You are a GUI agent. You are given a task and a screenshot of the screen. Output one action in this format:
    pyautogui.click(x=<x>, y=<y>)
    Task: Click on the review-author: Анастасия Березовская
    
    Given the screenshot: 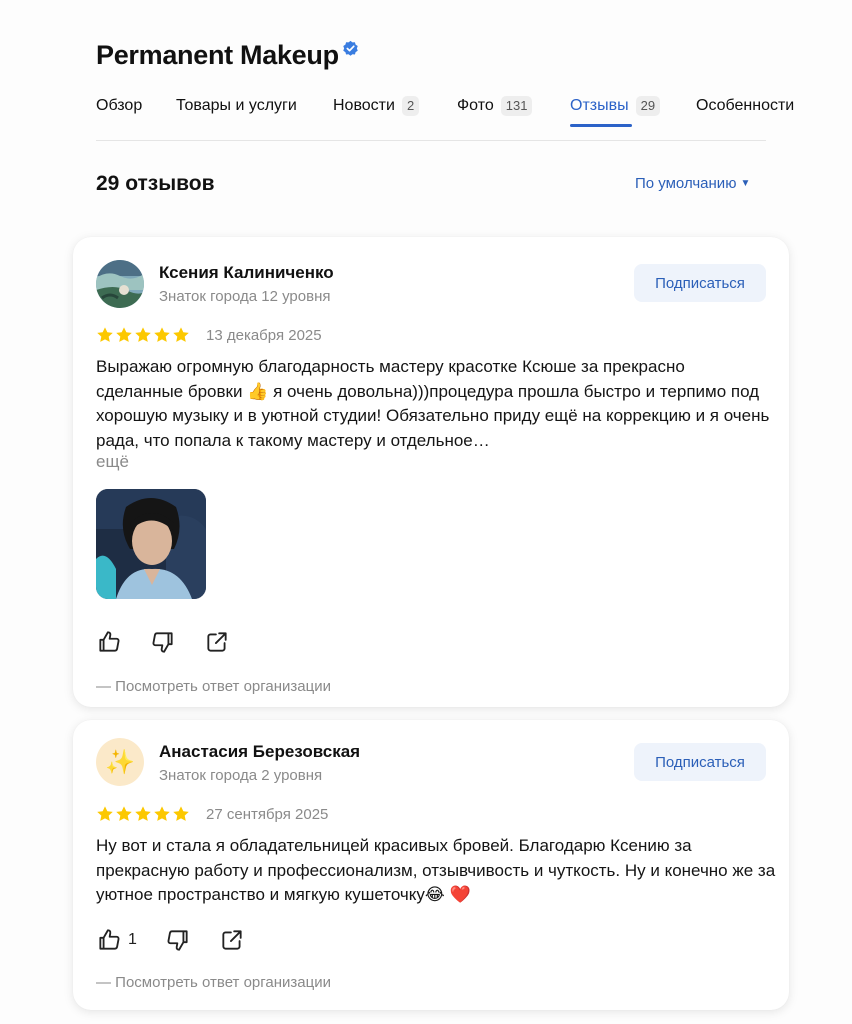 What is the action you would take?
    pyautogui.click(x=259, y=752)
    